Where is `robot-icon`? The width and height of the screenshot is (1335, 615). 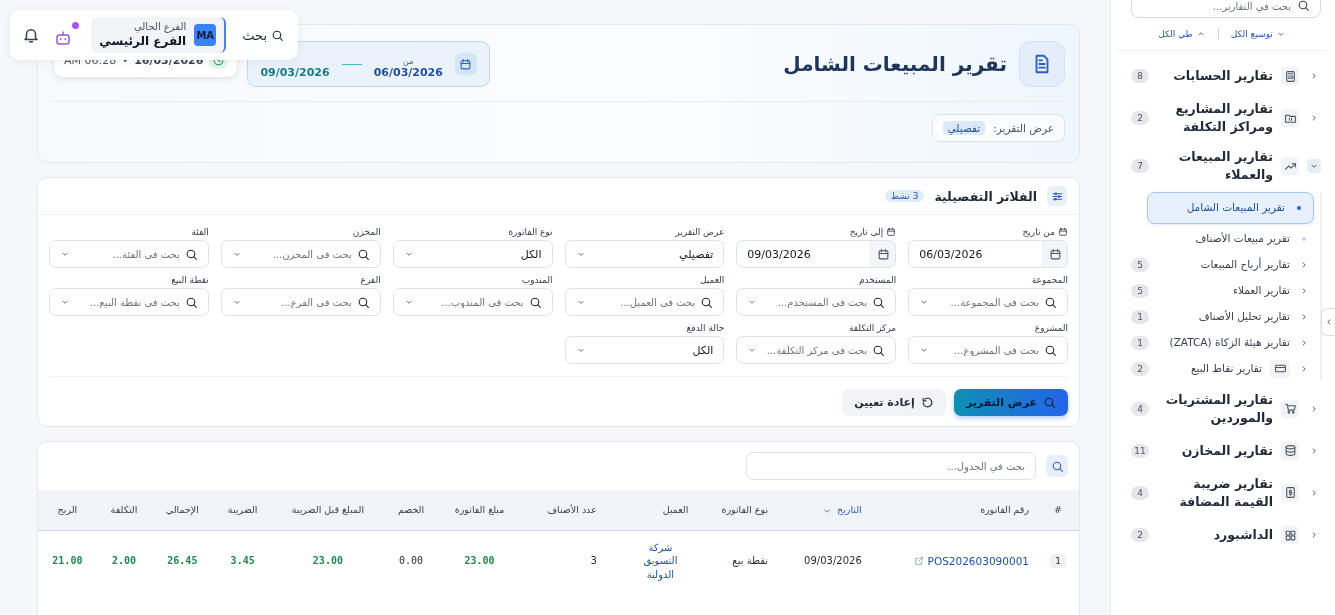 robot-icon is located at coordinates (63, 37).